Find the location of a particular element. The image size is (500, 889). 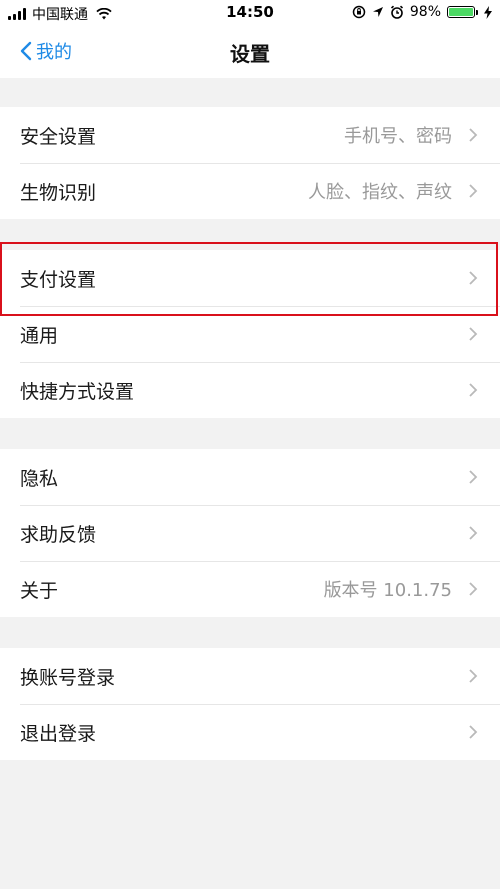

row-biometrics: 生物识别 人脸、指纹、声纹 is located at coordinates (250, 191).